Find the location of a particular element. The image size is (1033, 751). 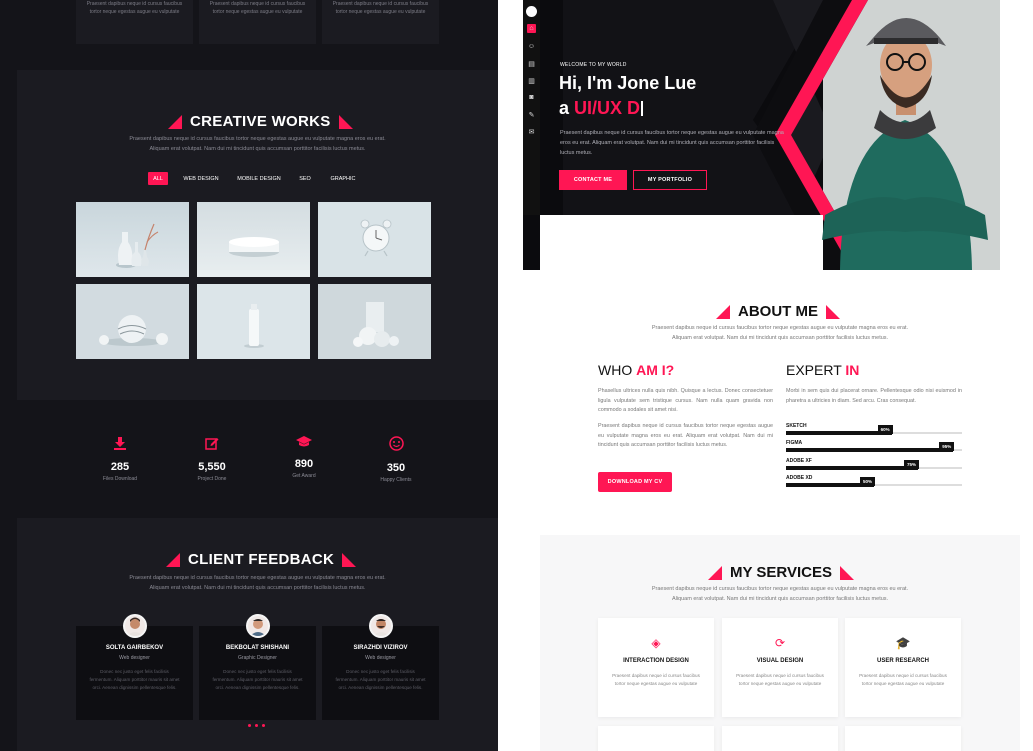

filter-mobile-design: MOBILE DESIGN is located at coordinates (259, 178).